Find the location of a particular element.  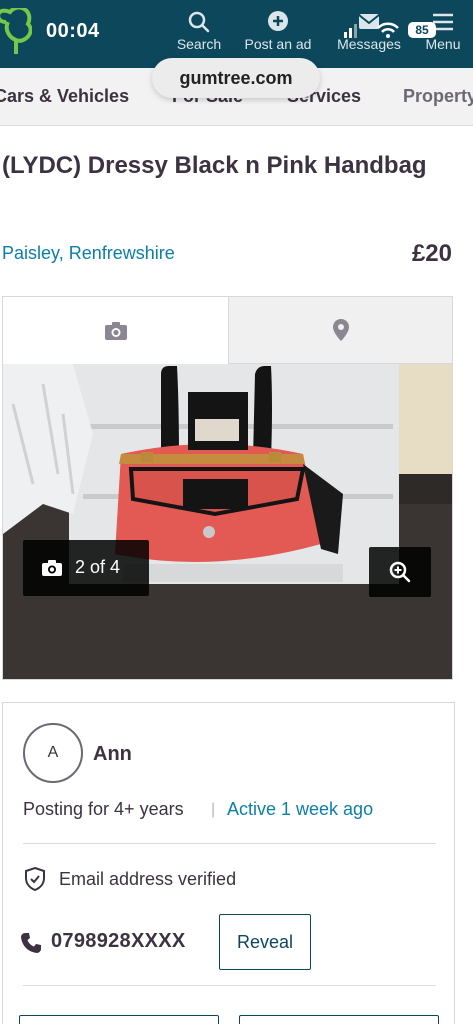

photos-tab is located at coordinates (115, 330).